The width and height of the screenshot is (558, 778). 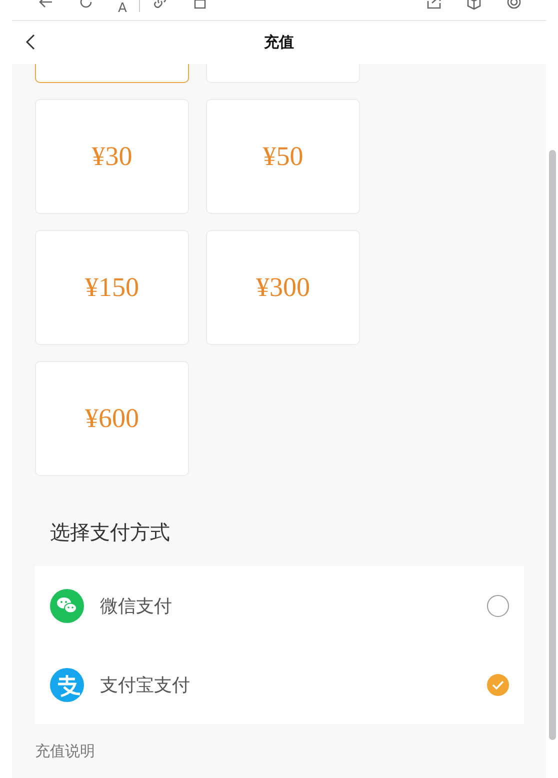 I want to click on payment-logo-icon, so click(x=67, y=685).